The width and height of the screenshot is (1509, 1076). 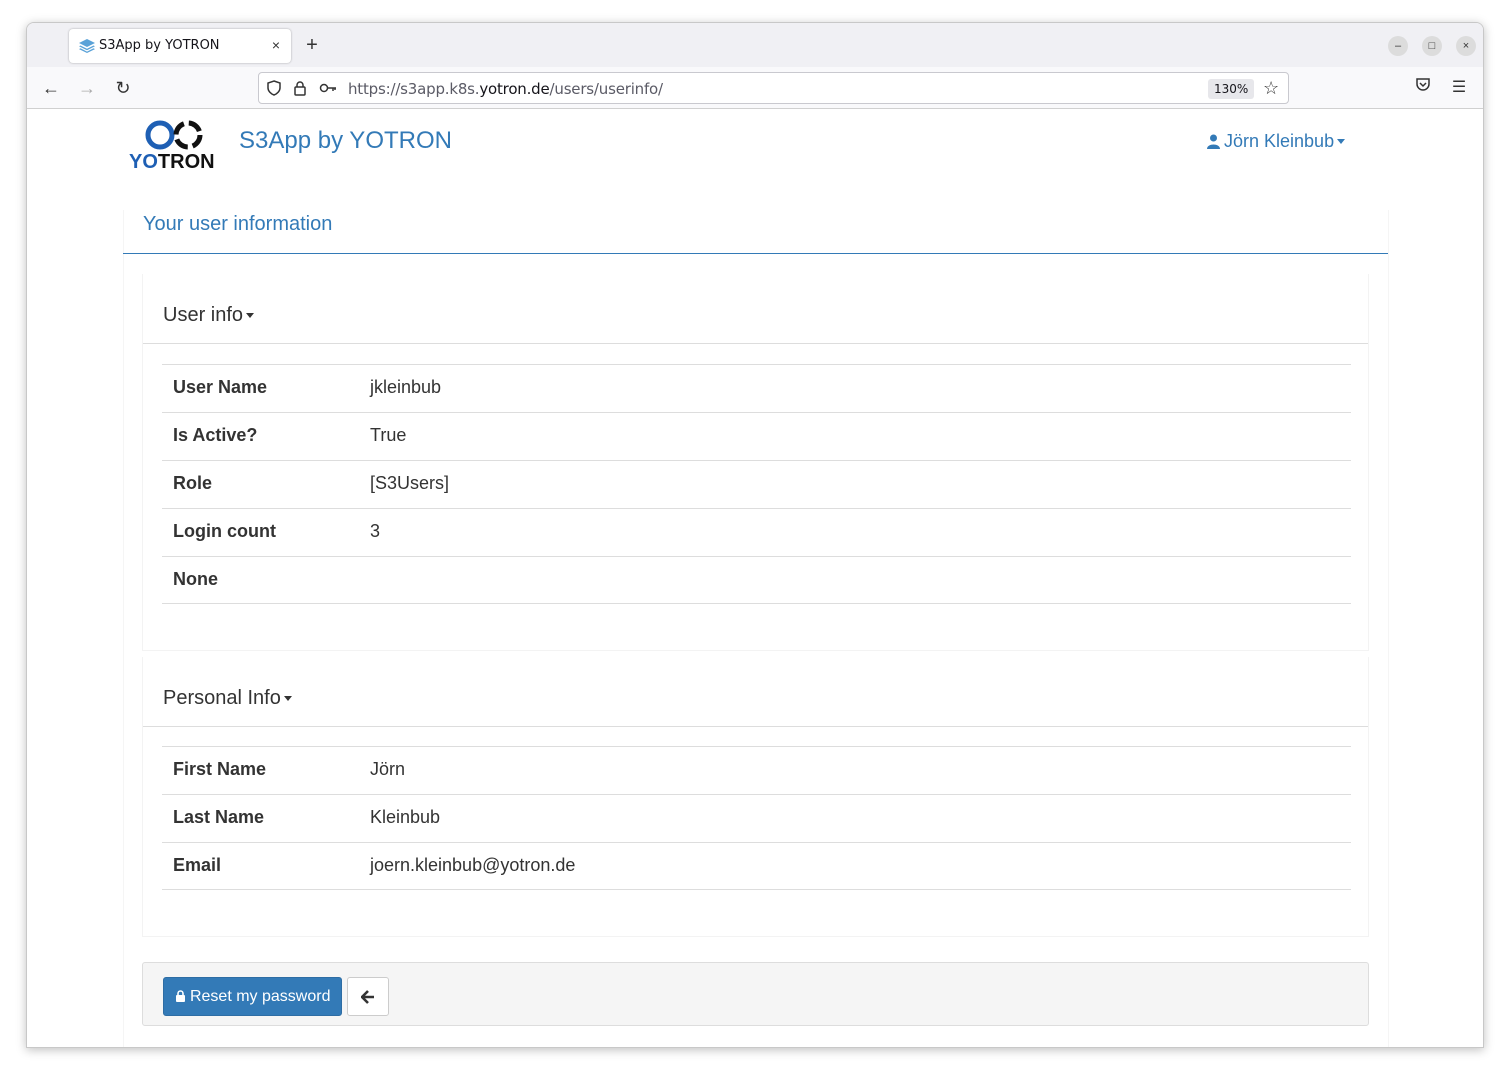 What do you see at coordinates (473, 865) in the screenshot?
I see `row-value: joern.kleinbub@yotron.de` at bounding box center [473, 865].